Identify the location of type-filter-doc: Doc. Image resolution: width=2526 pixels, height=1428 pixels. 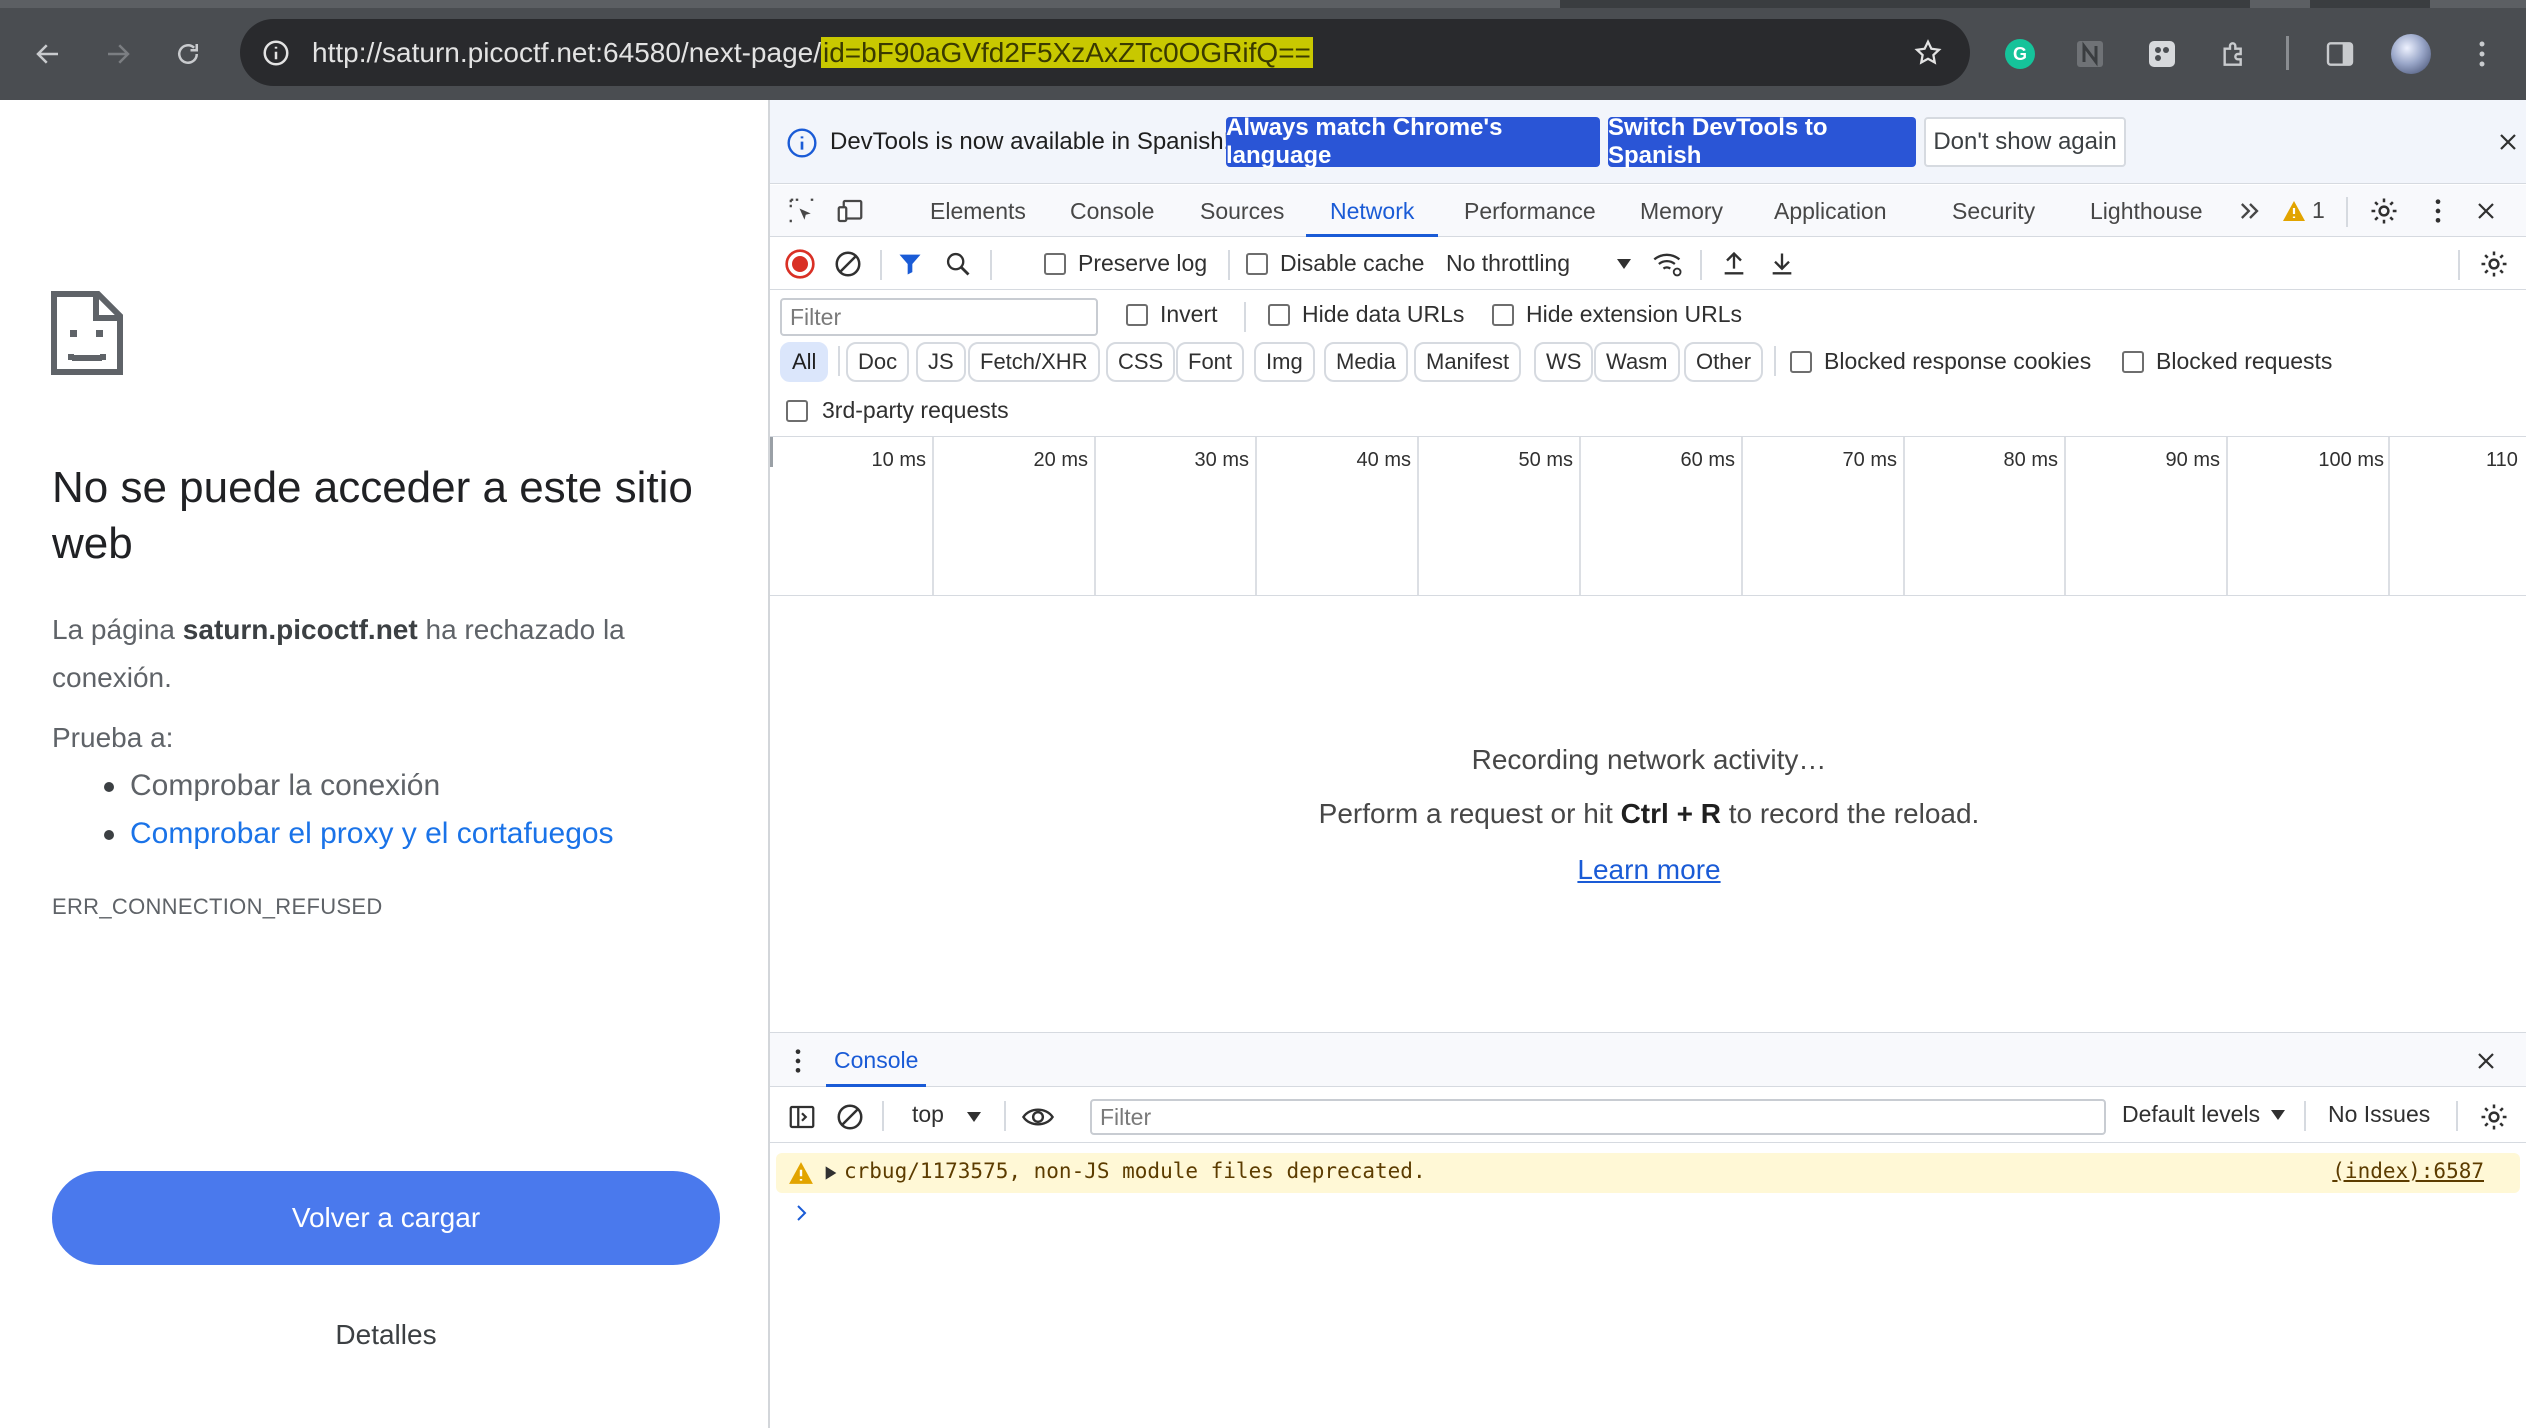
(878, 362).